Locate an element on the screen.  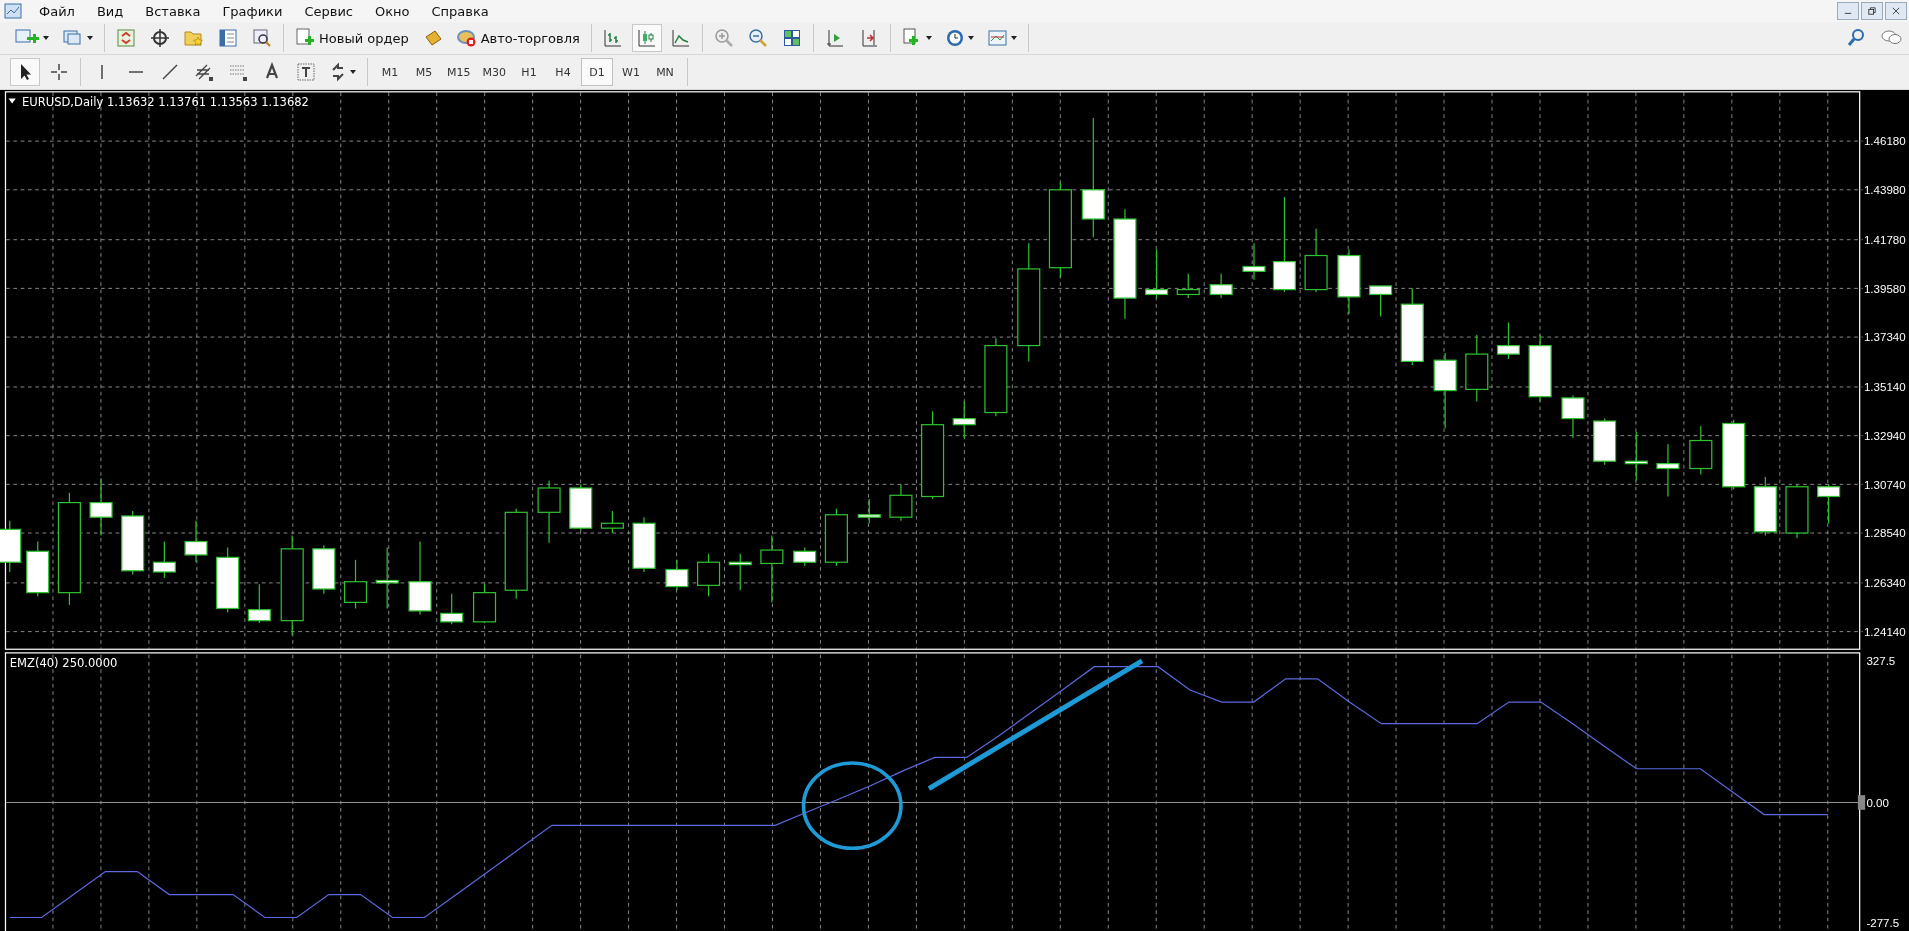
timeframe-button: M5 is located at coordinates (424, 72).